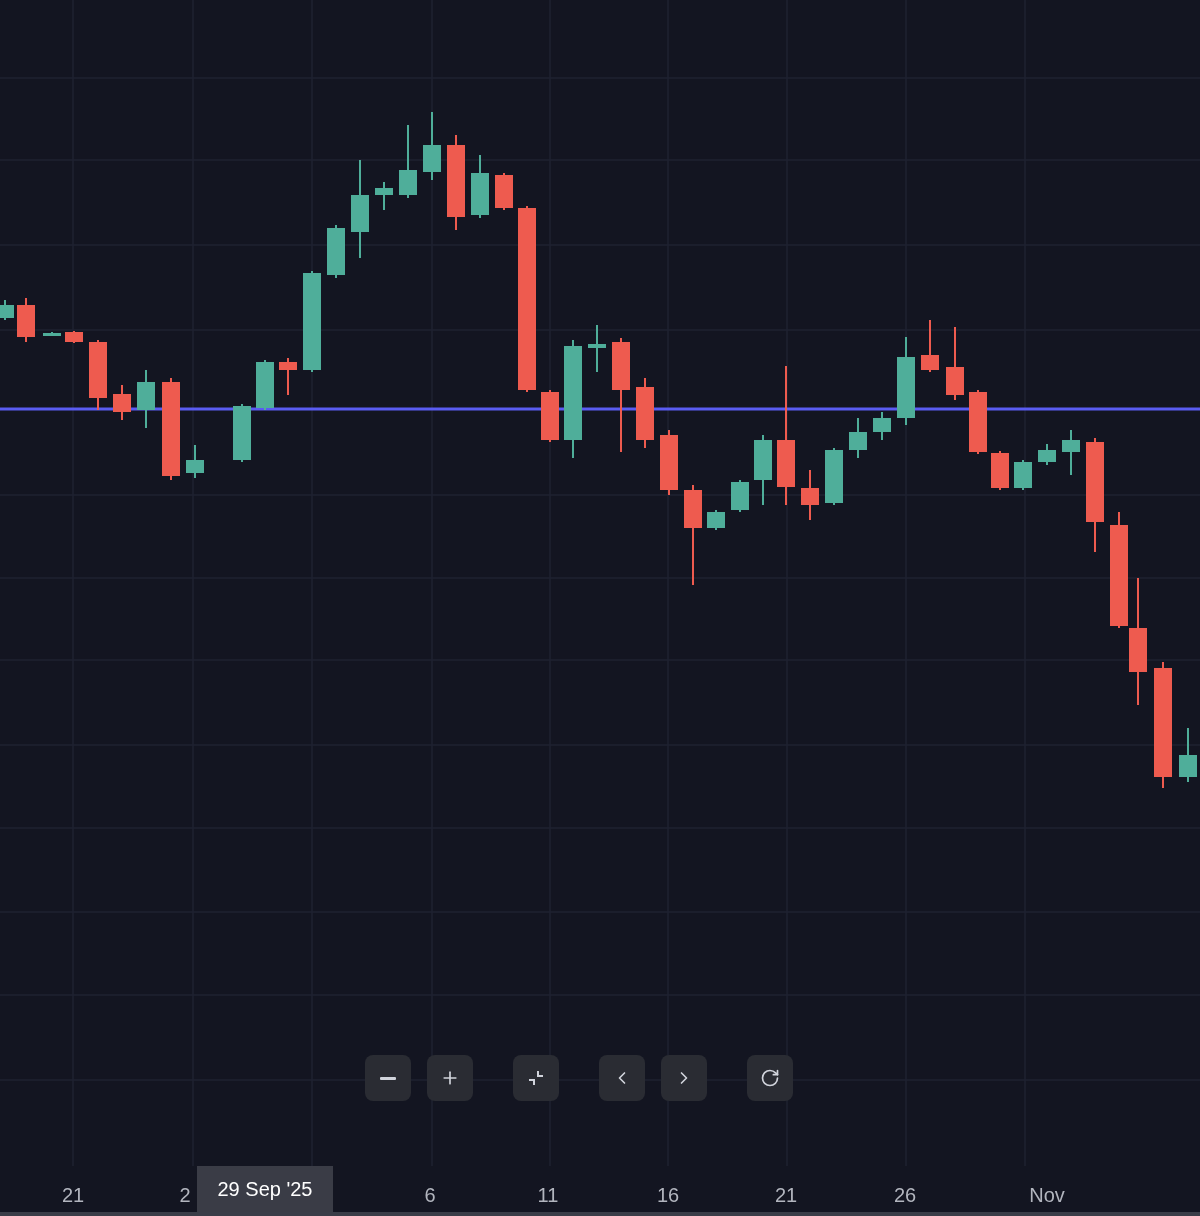  I want to click on crosshair-date-label: 29 Sep '25, so click(265, 1189).